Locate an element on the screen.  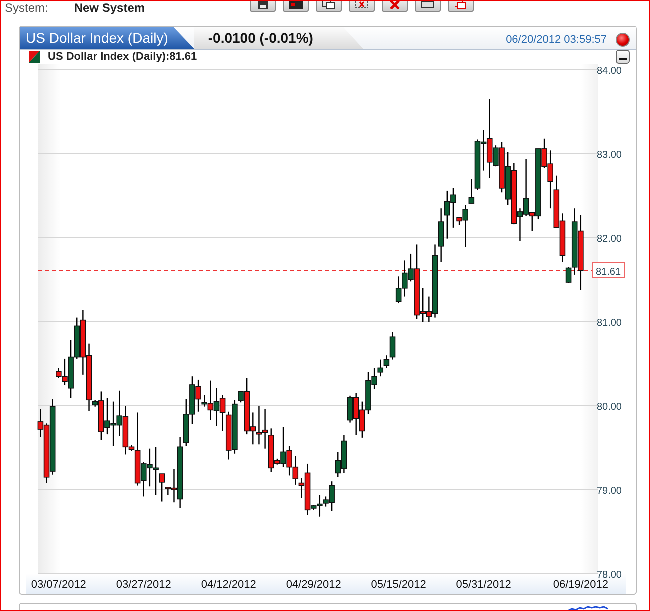
price-axis-label: 79.00 is located at coordinates (609, 491).